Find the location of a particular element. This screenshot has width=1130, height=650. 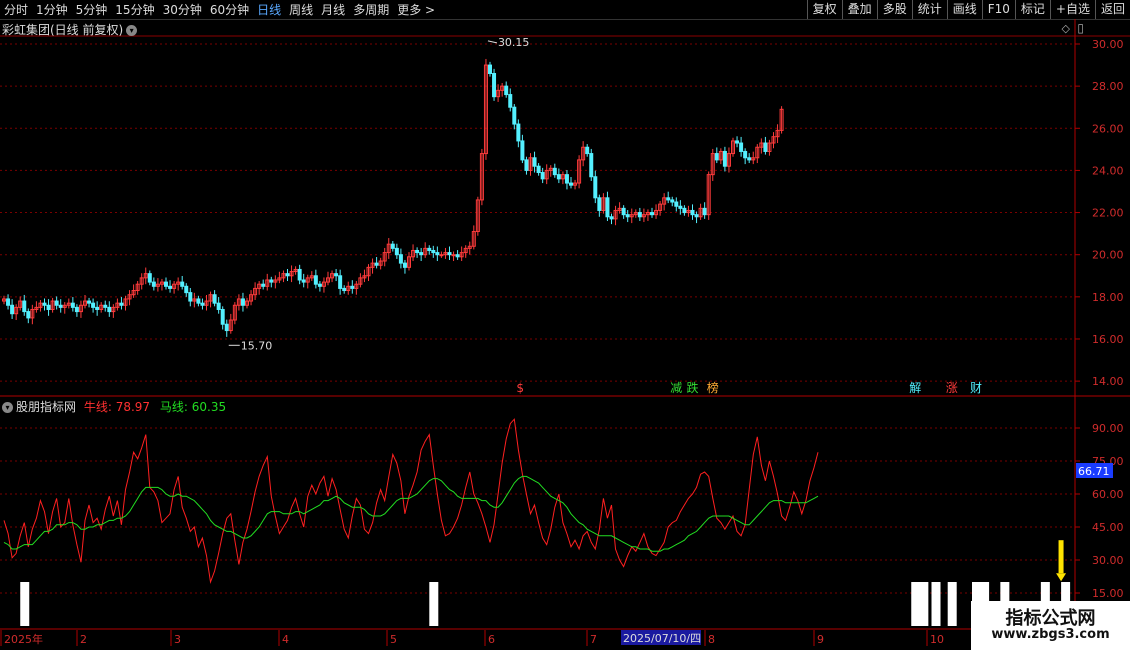

window-icon: ▯ is located at coordinates (1080, 28).